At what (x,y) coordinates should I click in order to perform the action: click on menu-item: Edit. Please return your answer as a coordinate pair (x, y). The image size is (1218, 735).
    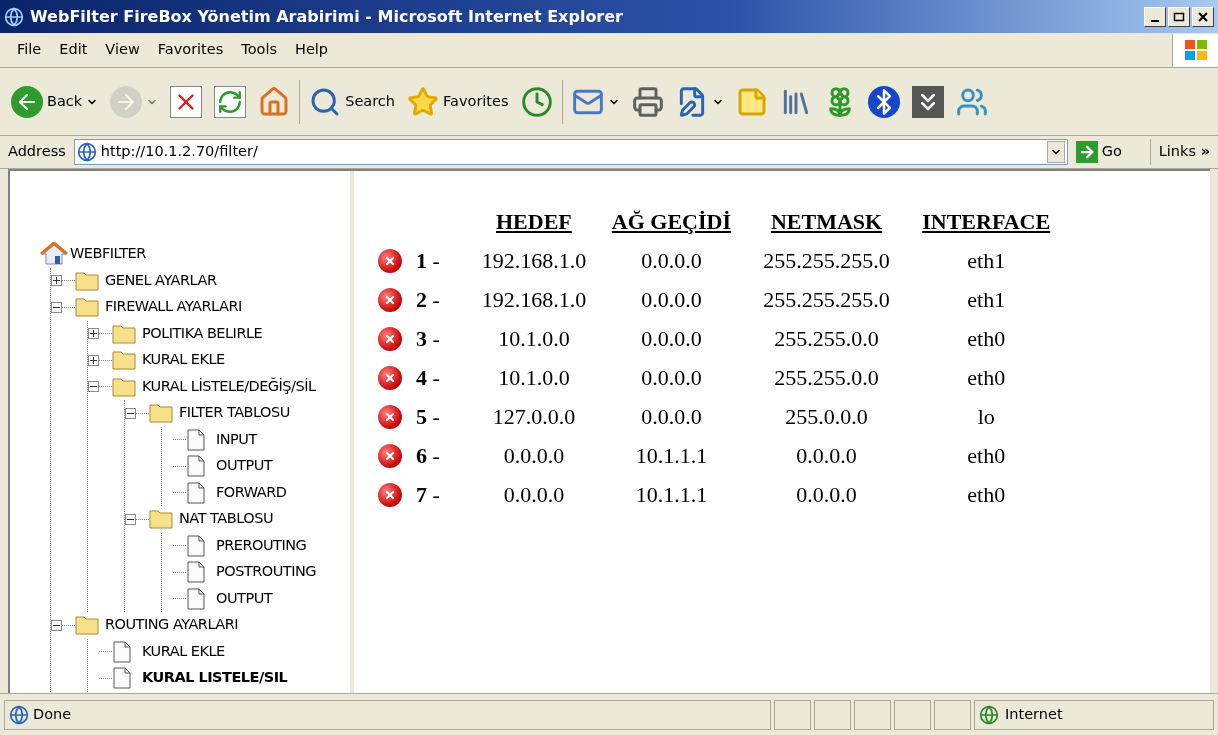
    Looking at the image, I should click on (73, 50).